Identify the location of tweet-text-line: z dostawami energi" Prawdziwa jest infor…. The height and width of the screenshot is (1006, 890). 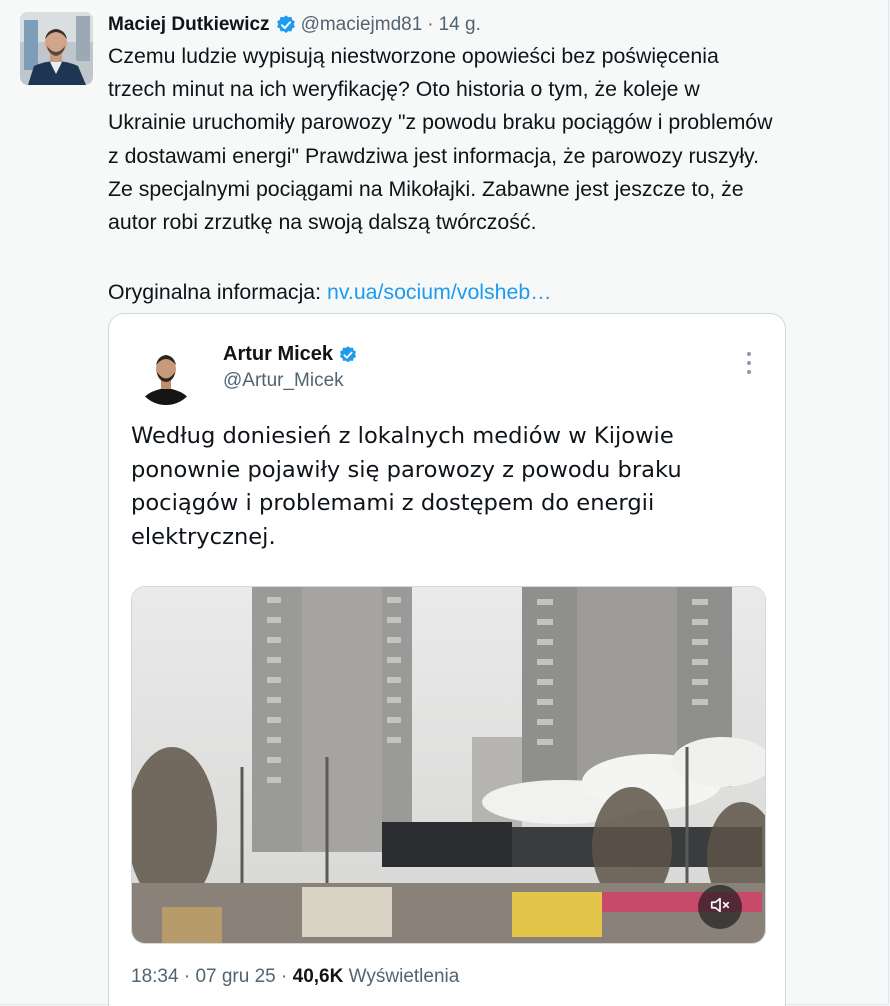
(434, 155).